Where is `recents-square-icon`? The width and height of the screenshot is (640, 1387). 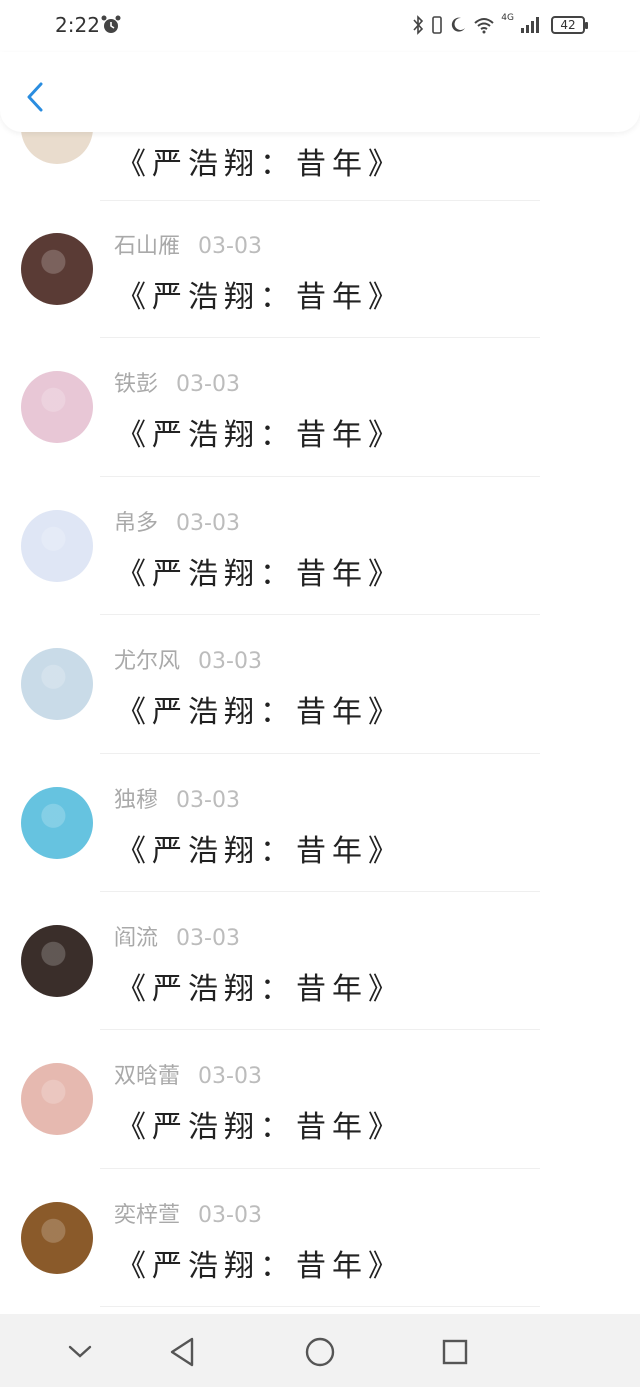 recents-square-icon is located at coordinates (455, 1352).